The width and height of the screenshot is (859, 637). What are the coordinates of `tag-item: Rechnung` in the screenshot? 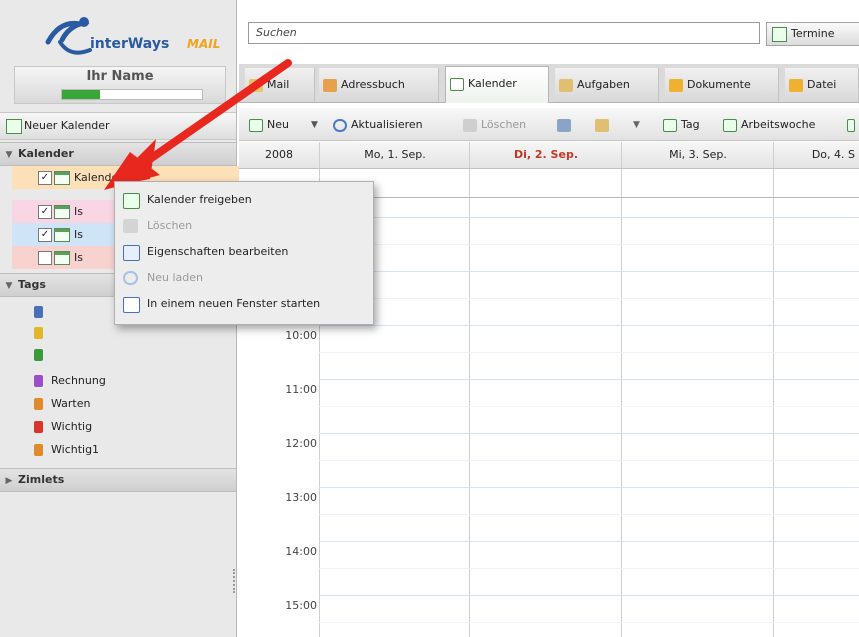 It's located at (70, 381).